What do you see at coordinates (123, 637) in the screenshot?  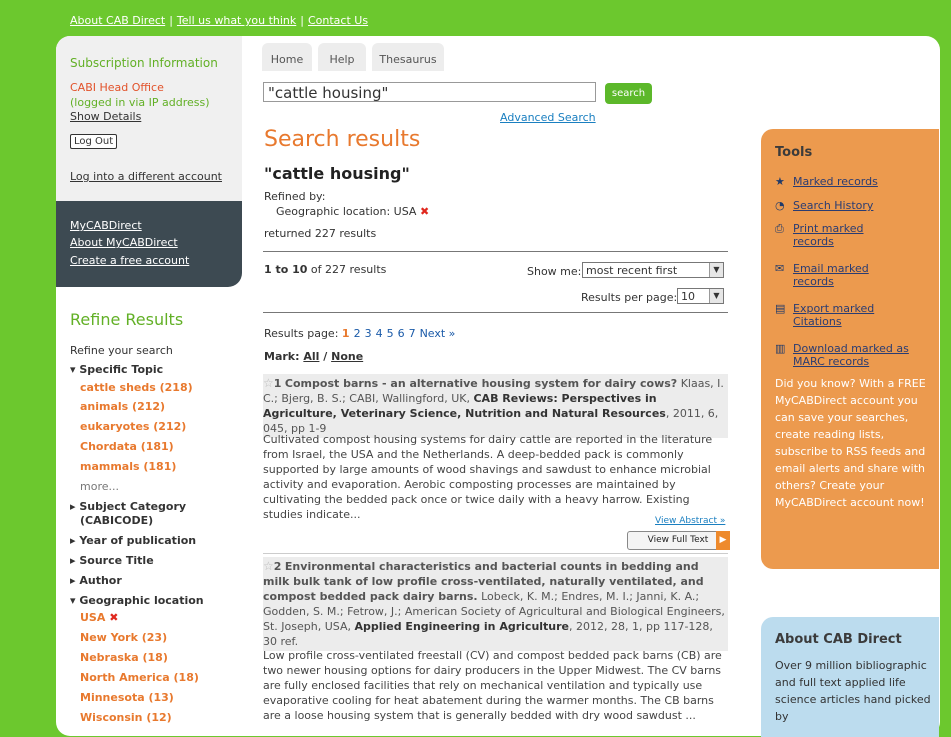 I see `facet-item: New York (23)` at bounding box center [123, 637].